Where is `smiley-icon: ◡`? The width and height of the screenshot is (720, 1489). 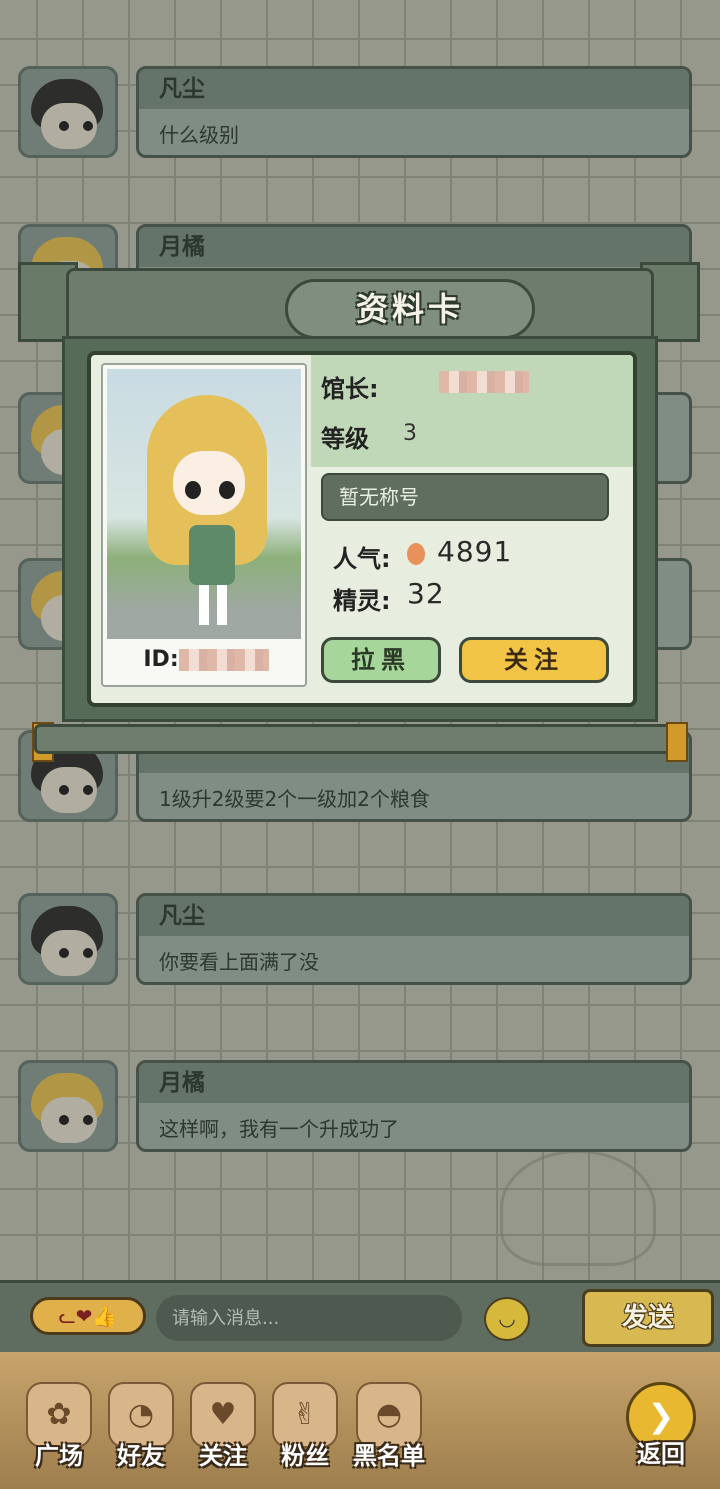 smiley-icon: ◡ is located at coordinates (507, 1319).